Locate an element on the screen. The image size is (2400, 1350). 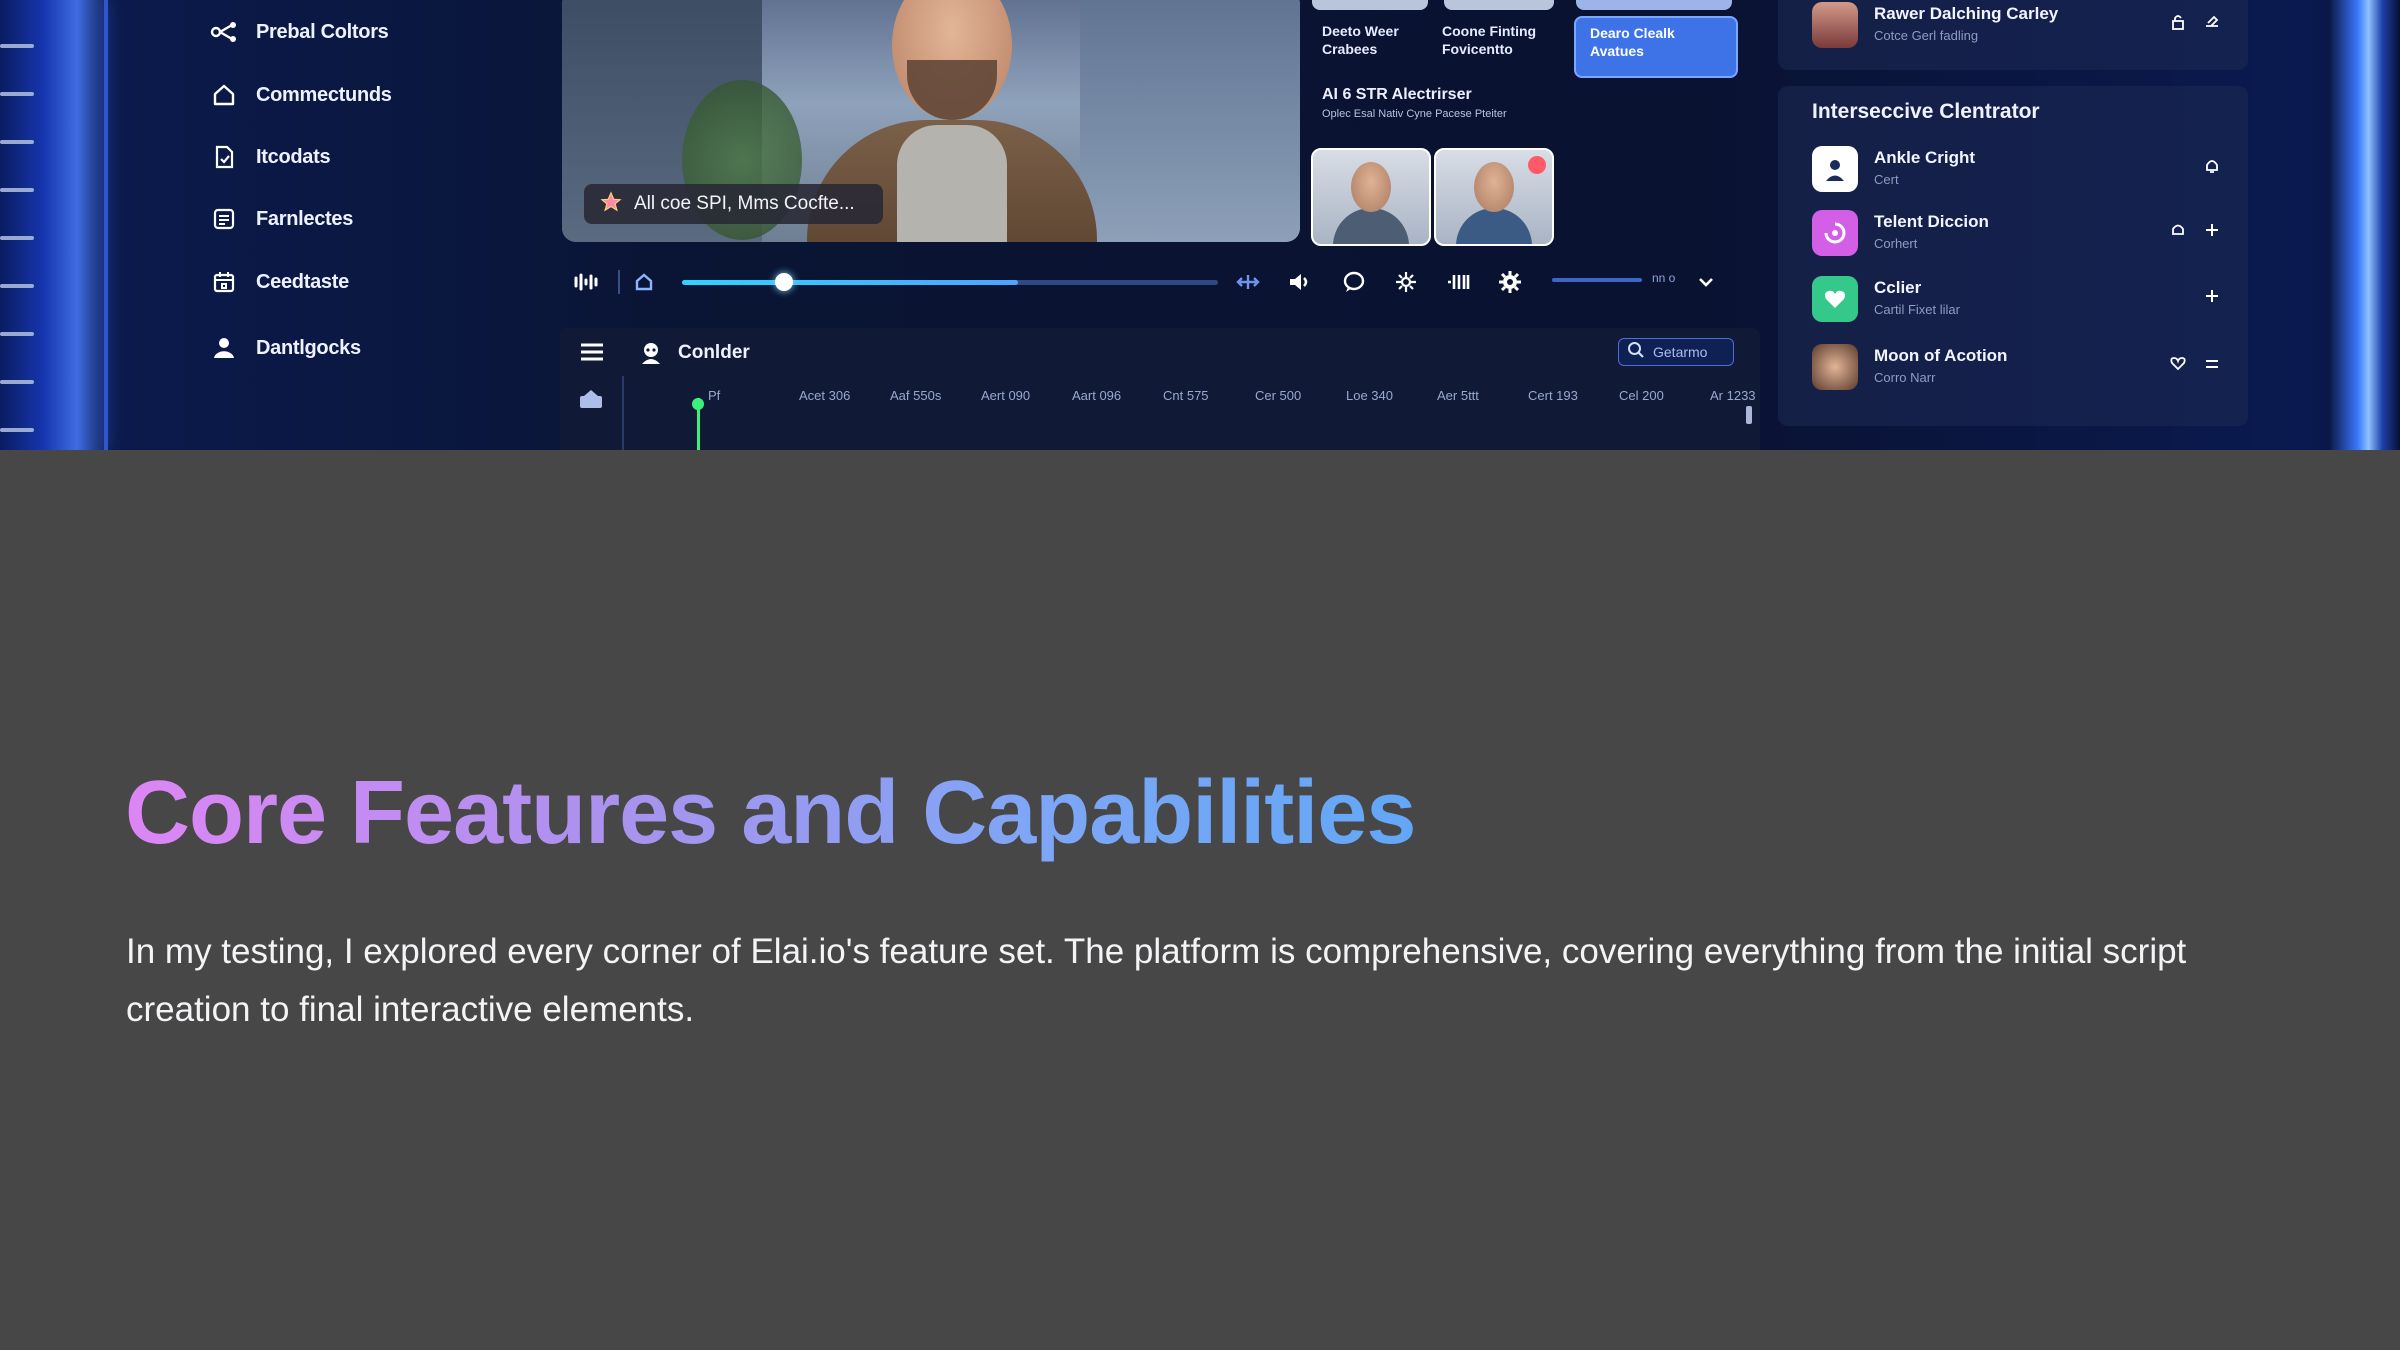
progress-slider is located at coordinates (950, 282).